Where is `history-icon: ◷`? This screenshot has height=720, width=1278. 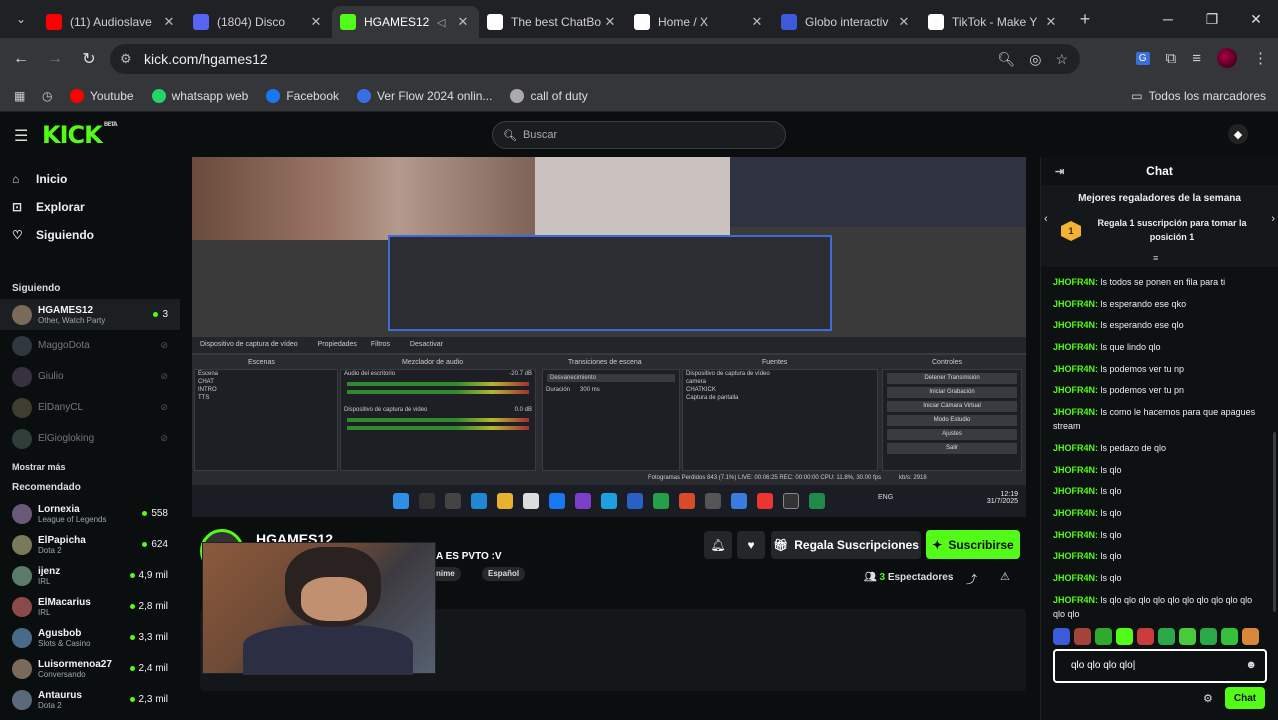
history-icon: ◷ is located at coordinates (53, 96).